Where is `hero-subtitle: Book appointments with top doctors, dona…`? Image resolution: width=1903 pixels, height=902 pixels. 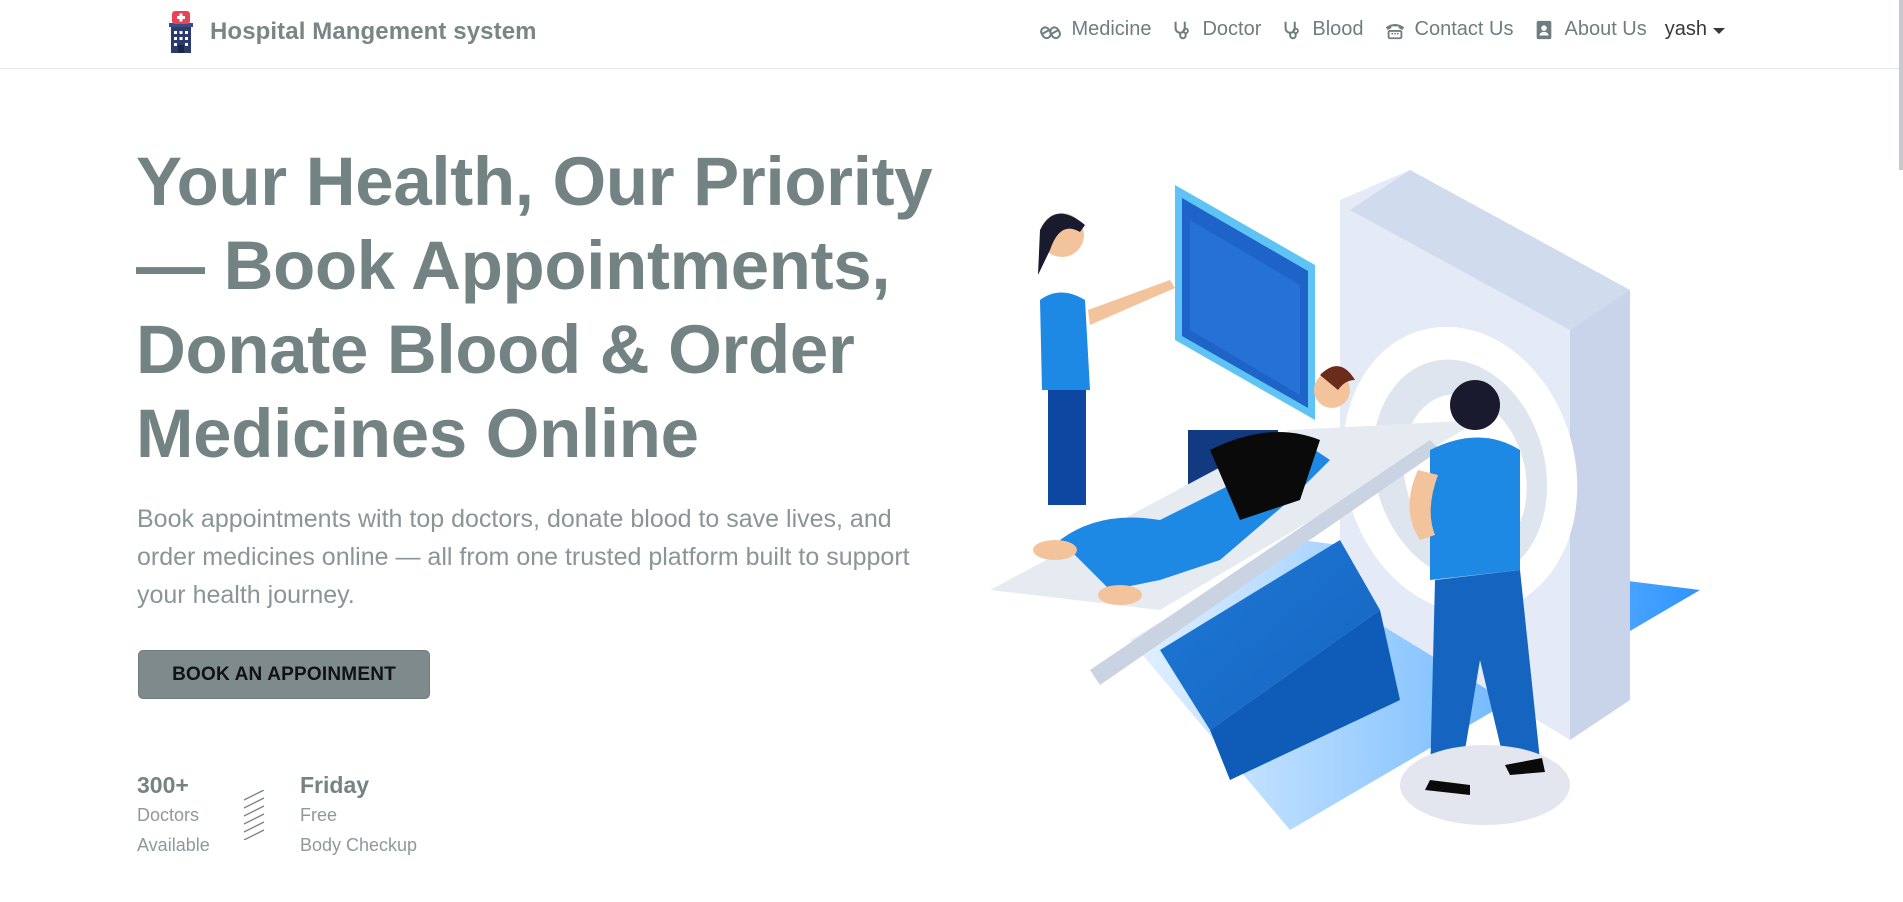 hero-subtitle: Book appointments with top doctors, dona… is located at coordinates (523, 557).